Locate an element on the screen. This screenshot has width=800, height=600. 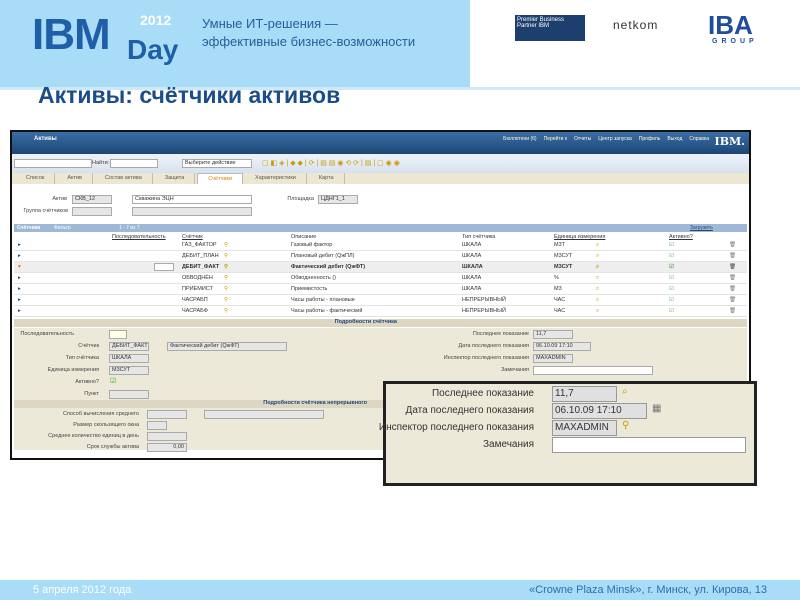
tab-list: Список is located at coordinates (36, 178).